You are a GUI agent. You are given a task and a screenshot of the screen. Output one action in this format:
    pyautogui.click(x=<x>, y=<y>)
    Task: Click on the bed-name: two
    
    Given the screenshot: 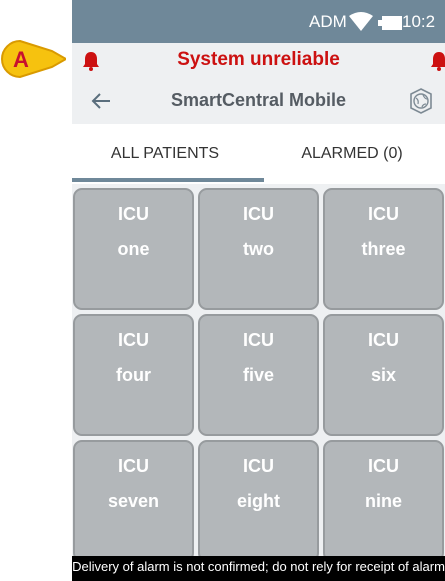 What is the action you would take?
    pyautogui.click(x=258, y=249)
    